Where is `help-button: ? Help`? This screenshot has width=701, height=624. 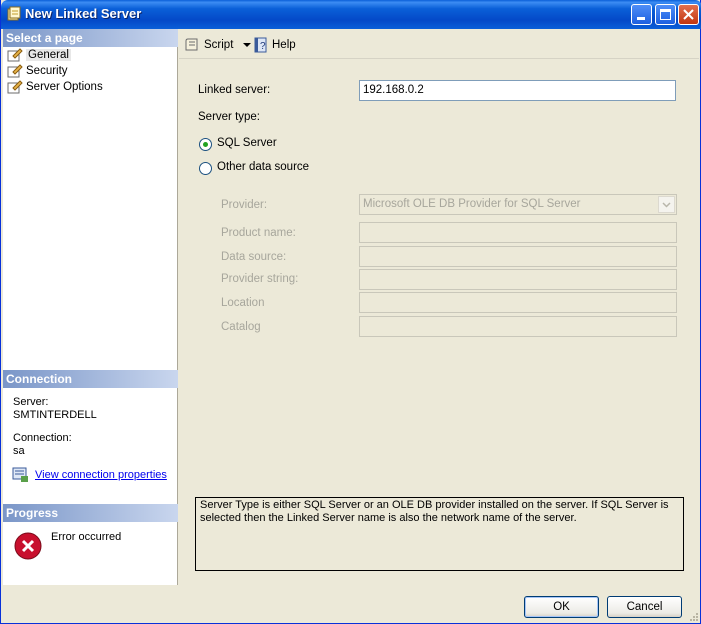
help-button: ? Help is located at coordinates (274, 45).